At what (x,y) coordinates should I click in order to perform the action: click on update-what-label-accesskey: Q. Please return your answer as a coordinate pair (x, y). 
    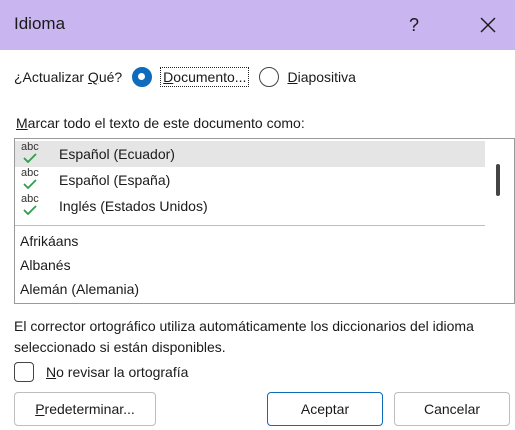
    Looking at the image, I should click on (93, 77).